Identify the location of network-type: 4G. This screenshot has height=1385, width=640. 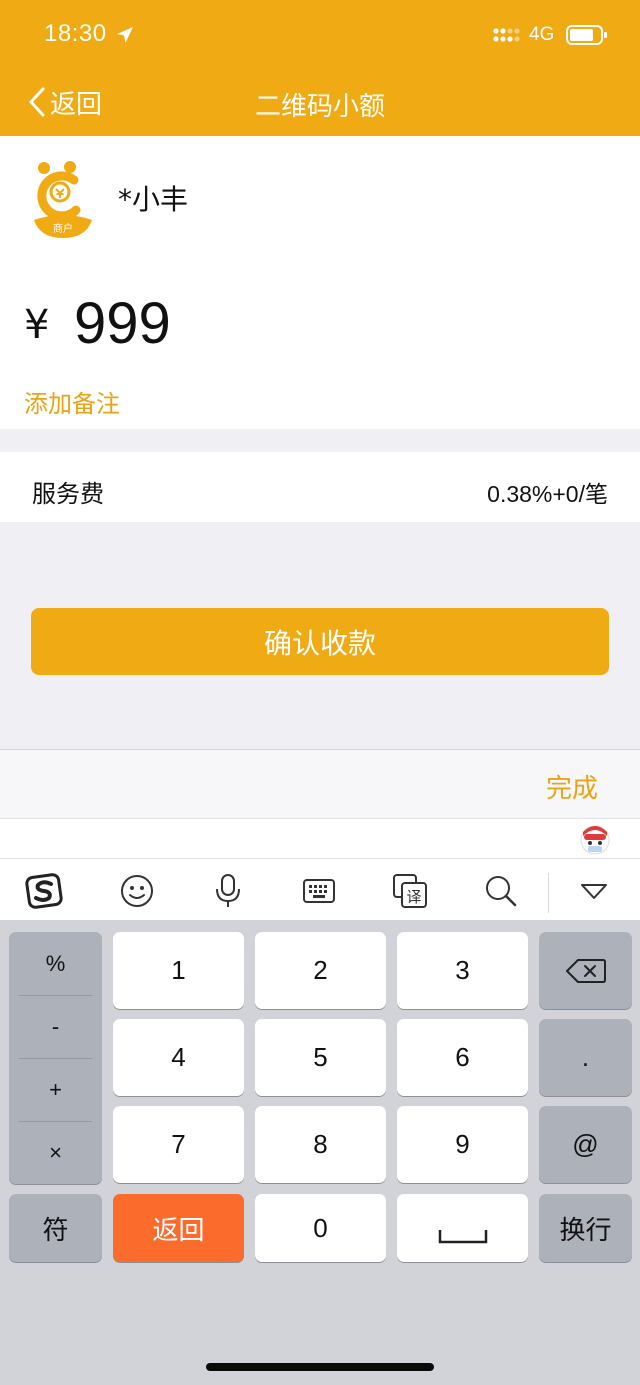
(542, 34).